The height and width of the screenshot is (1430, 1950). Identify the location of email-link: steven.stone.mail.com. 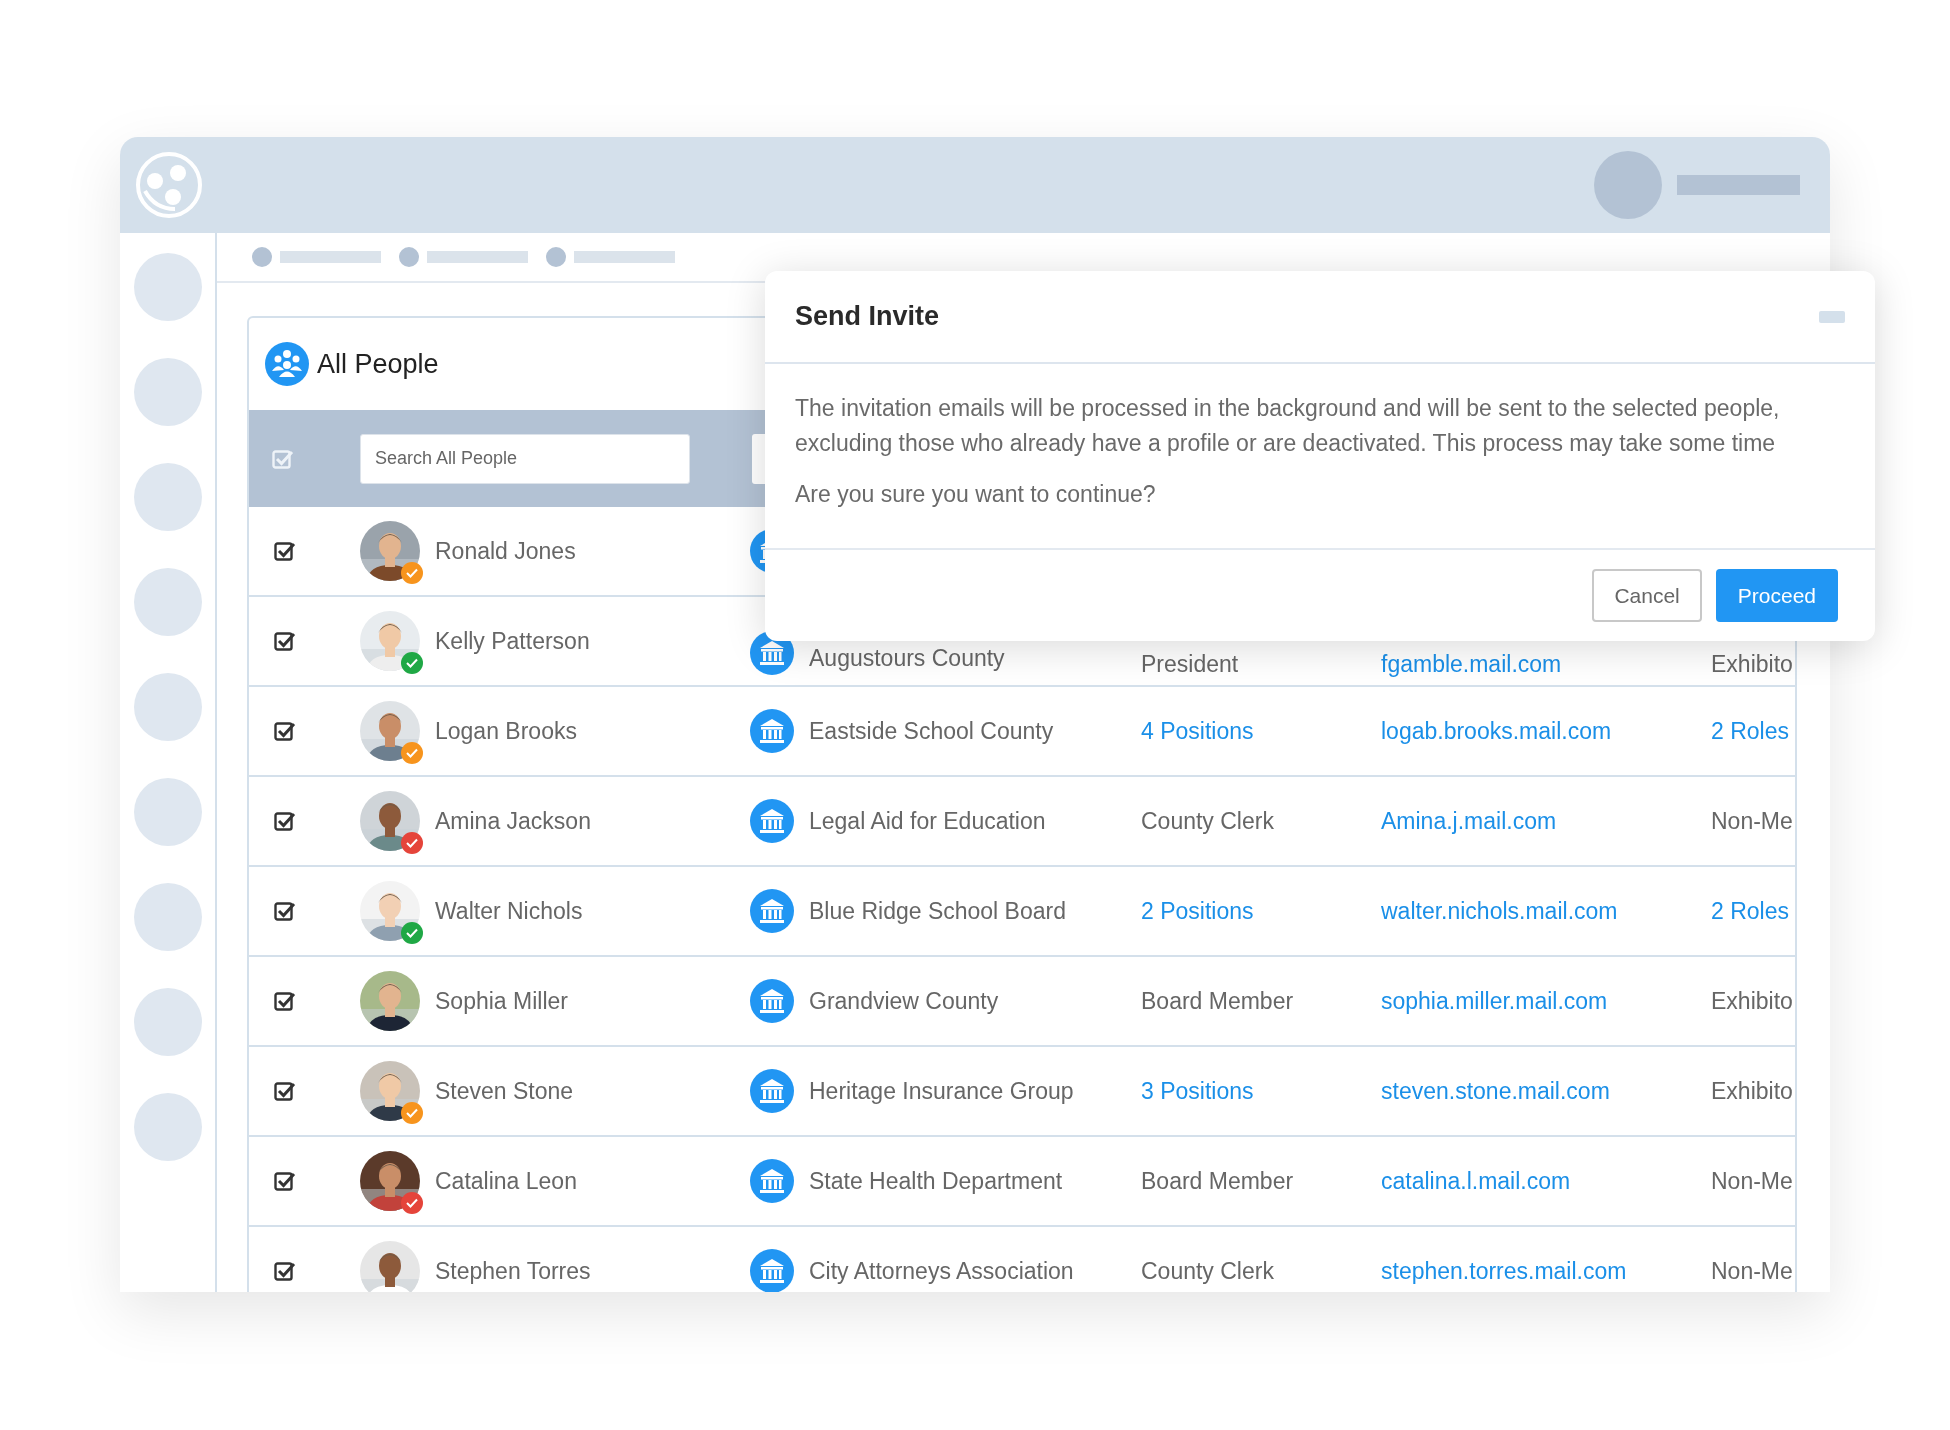
(1495, 1090).